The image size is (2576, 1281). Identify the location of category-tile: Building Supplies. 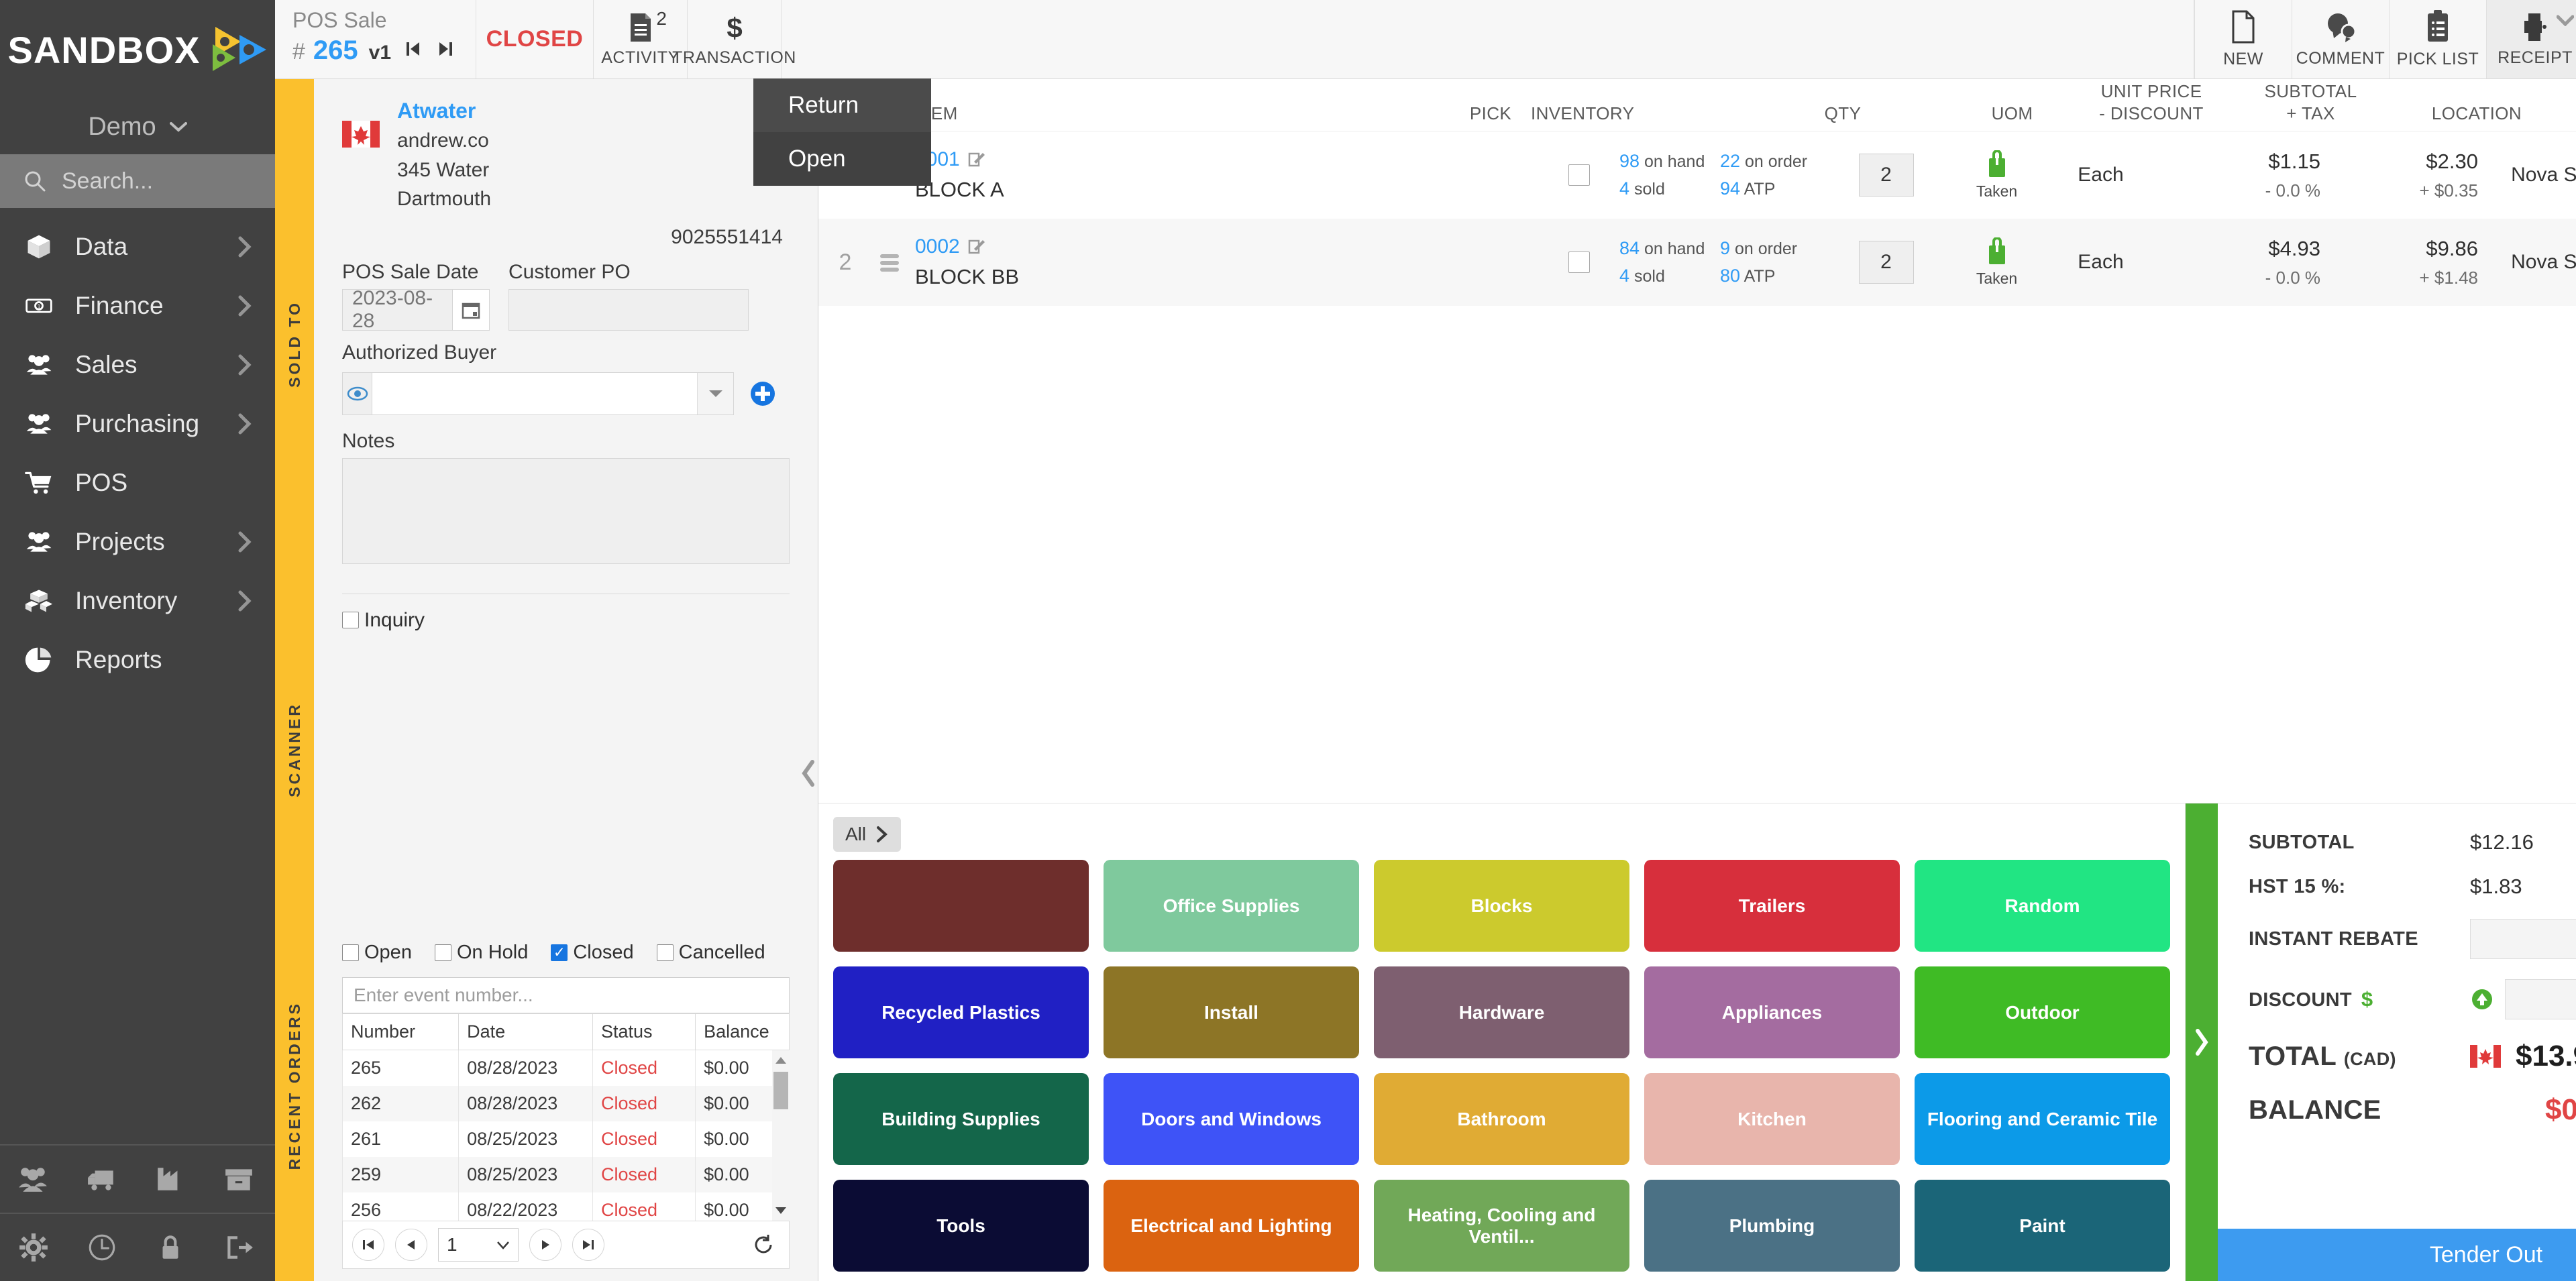
(961, 1119).